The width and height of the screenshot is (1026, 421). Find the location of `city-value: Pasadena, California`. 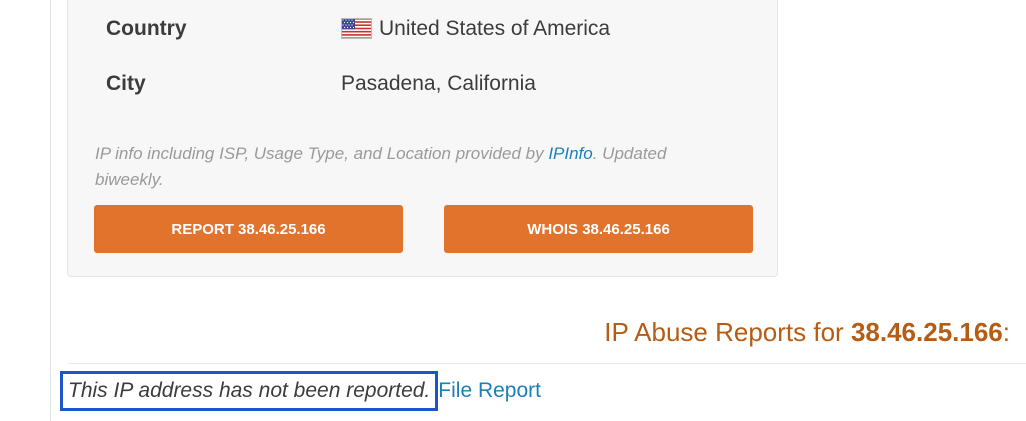

city-value: Pasadena, California is located at coordinates (438, 83).